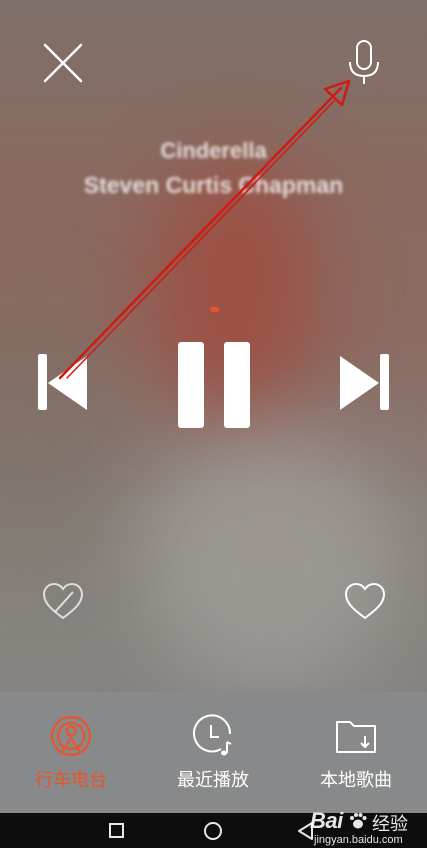 Image resolution: width=427 pixels, height=848 pixels. I want to click on close-icon, so click(63, 63).